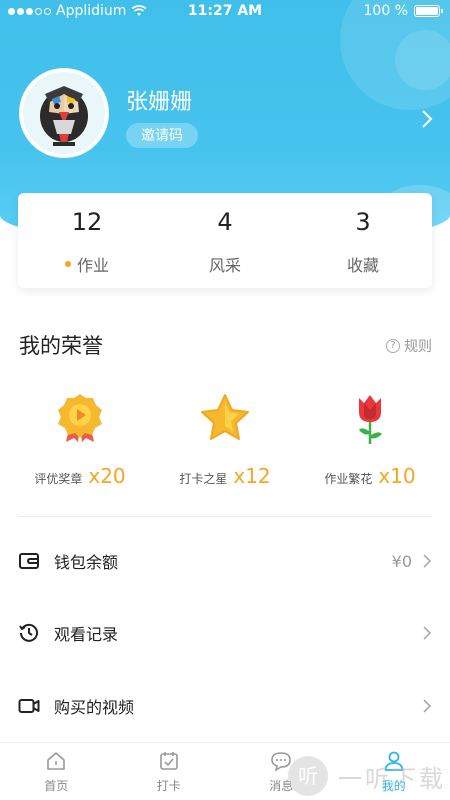 This screenshot has width=450, height=800. What do you see at coordinates (56, 761) in the screenshot?
I see `home-icon` at bounding box center [56, 761].